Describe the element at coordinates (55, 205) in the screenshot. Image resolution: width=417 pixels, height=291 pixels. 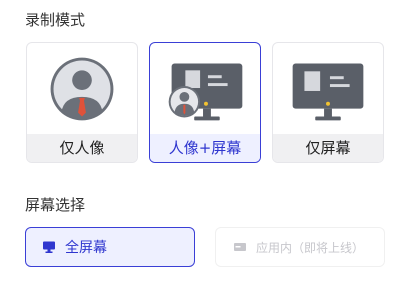
I see `screen-selection-title: 屏幕选择` at that location.